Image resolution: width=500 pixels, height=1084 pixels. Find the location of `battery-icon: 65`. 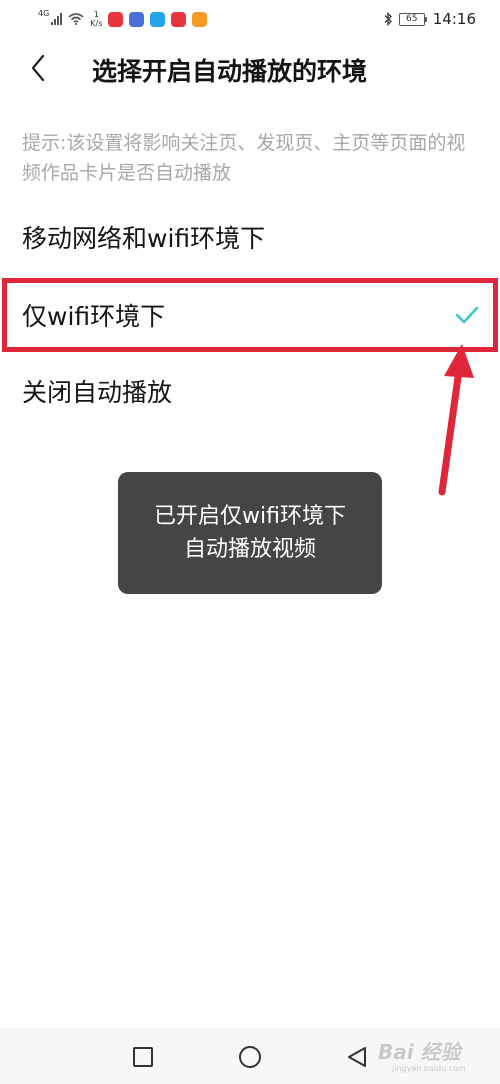

battery-icon: 65 is located at coordinates (412, 19).